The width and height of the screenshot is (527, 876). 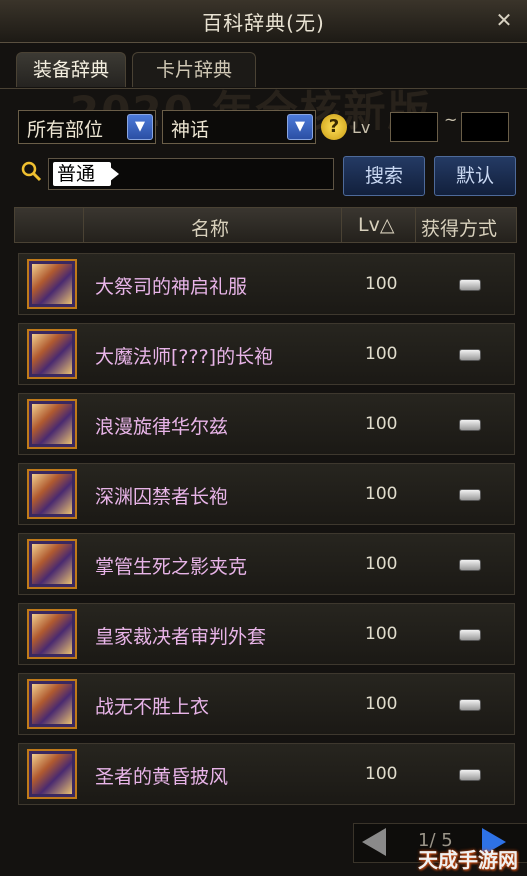 What do you see at coordinates (414, 127) in the screenshot?
I see `level-min-input` at bounding box center [414, 127].